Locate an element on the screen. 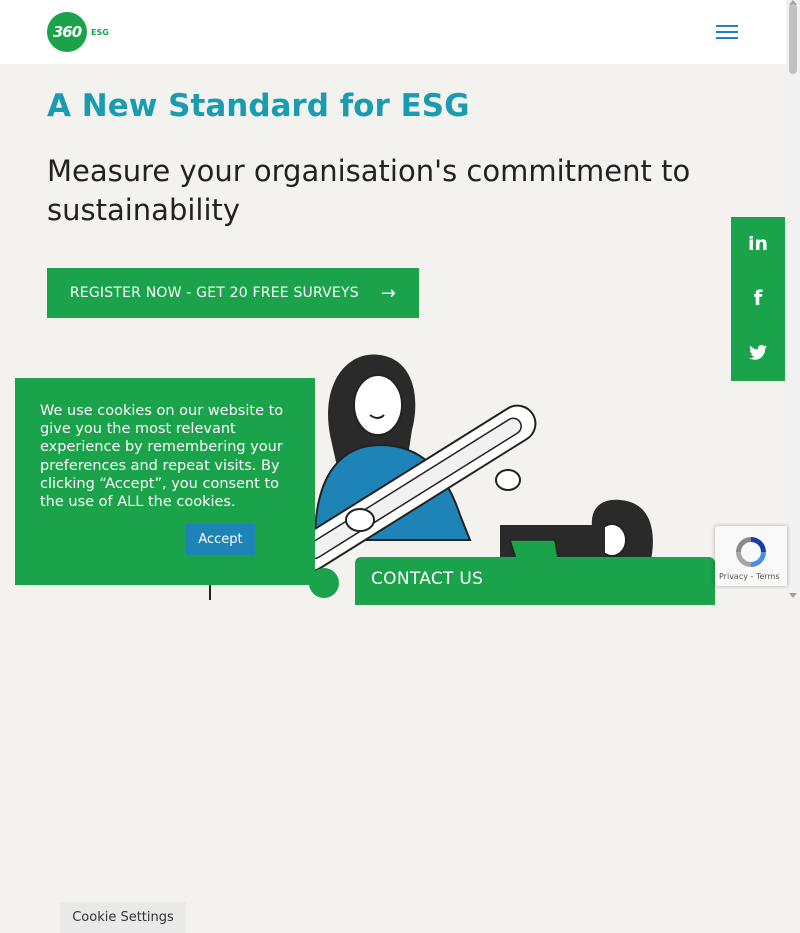  logo: 360 ESG is located at coordinates (78, 32).